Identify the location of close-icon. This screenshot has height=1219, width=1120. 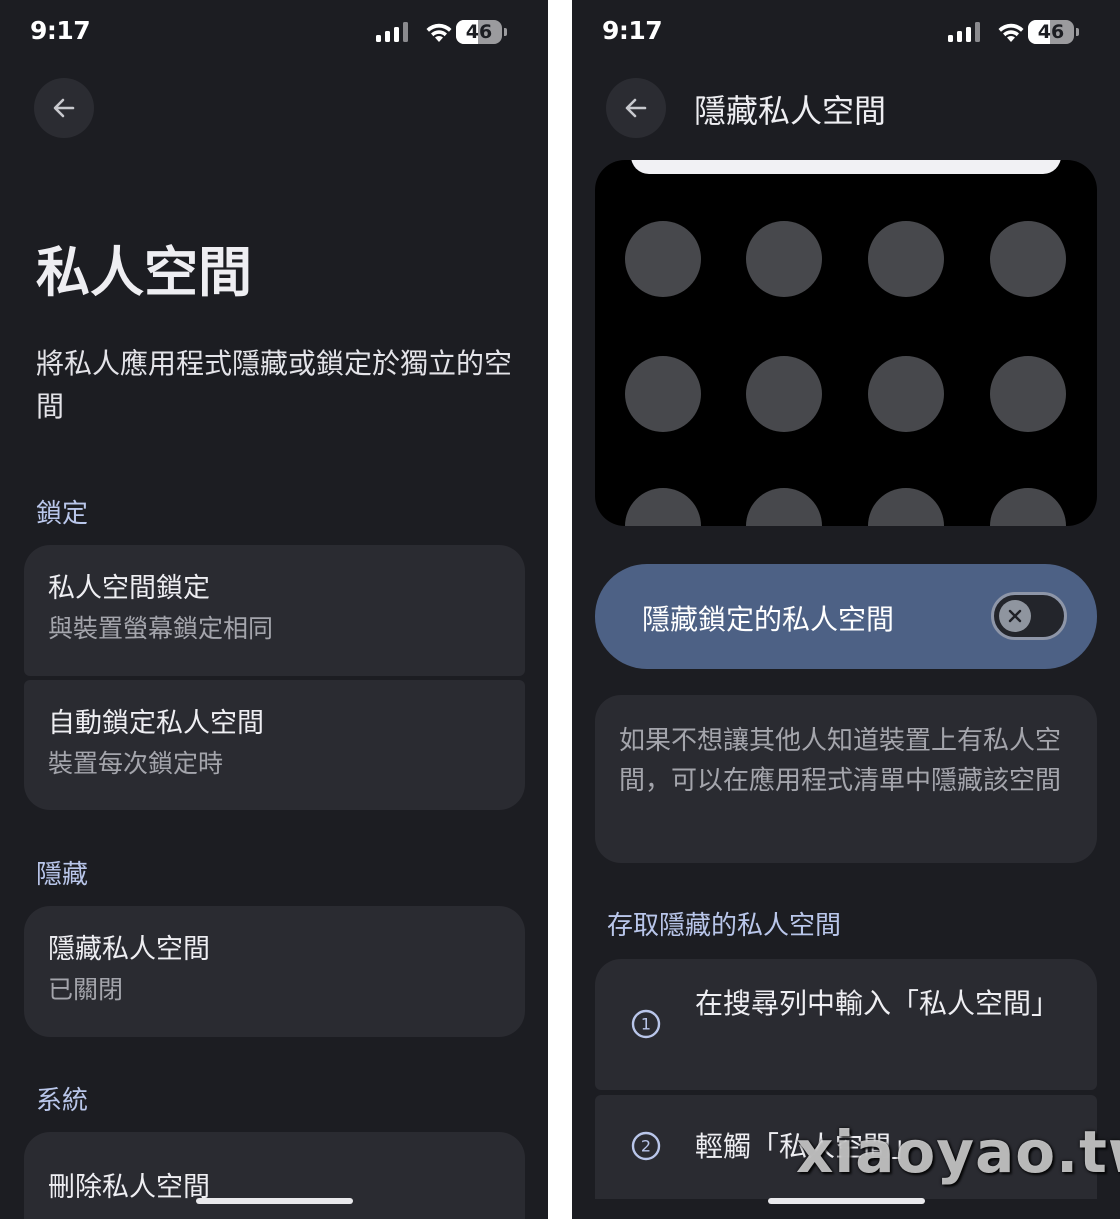
(1015, 616).